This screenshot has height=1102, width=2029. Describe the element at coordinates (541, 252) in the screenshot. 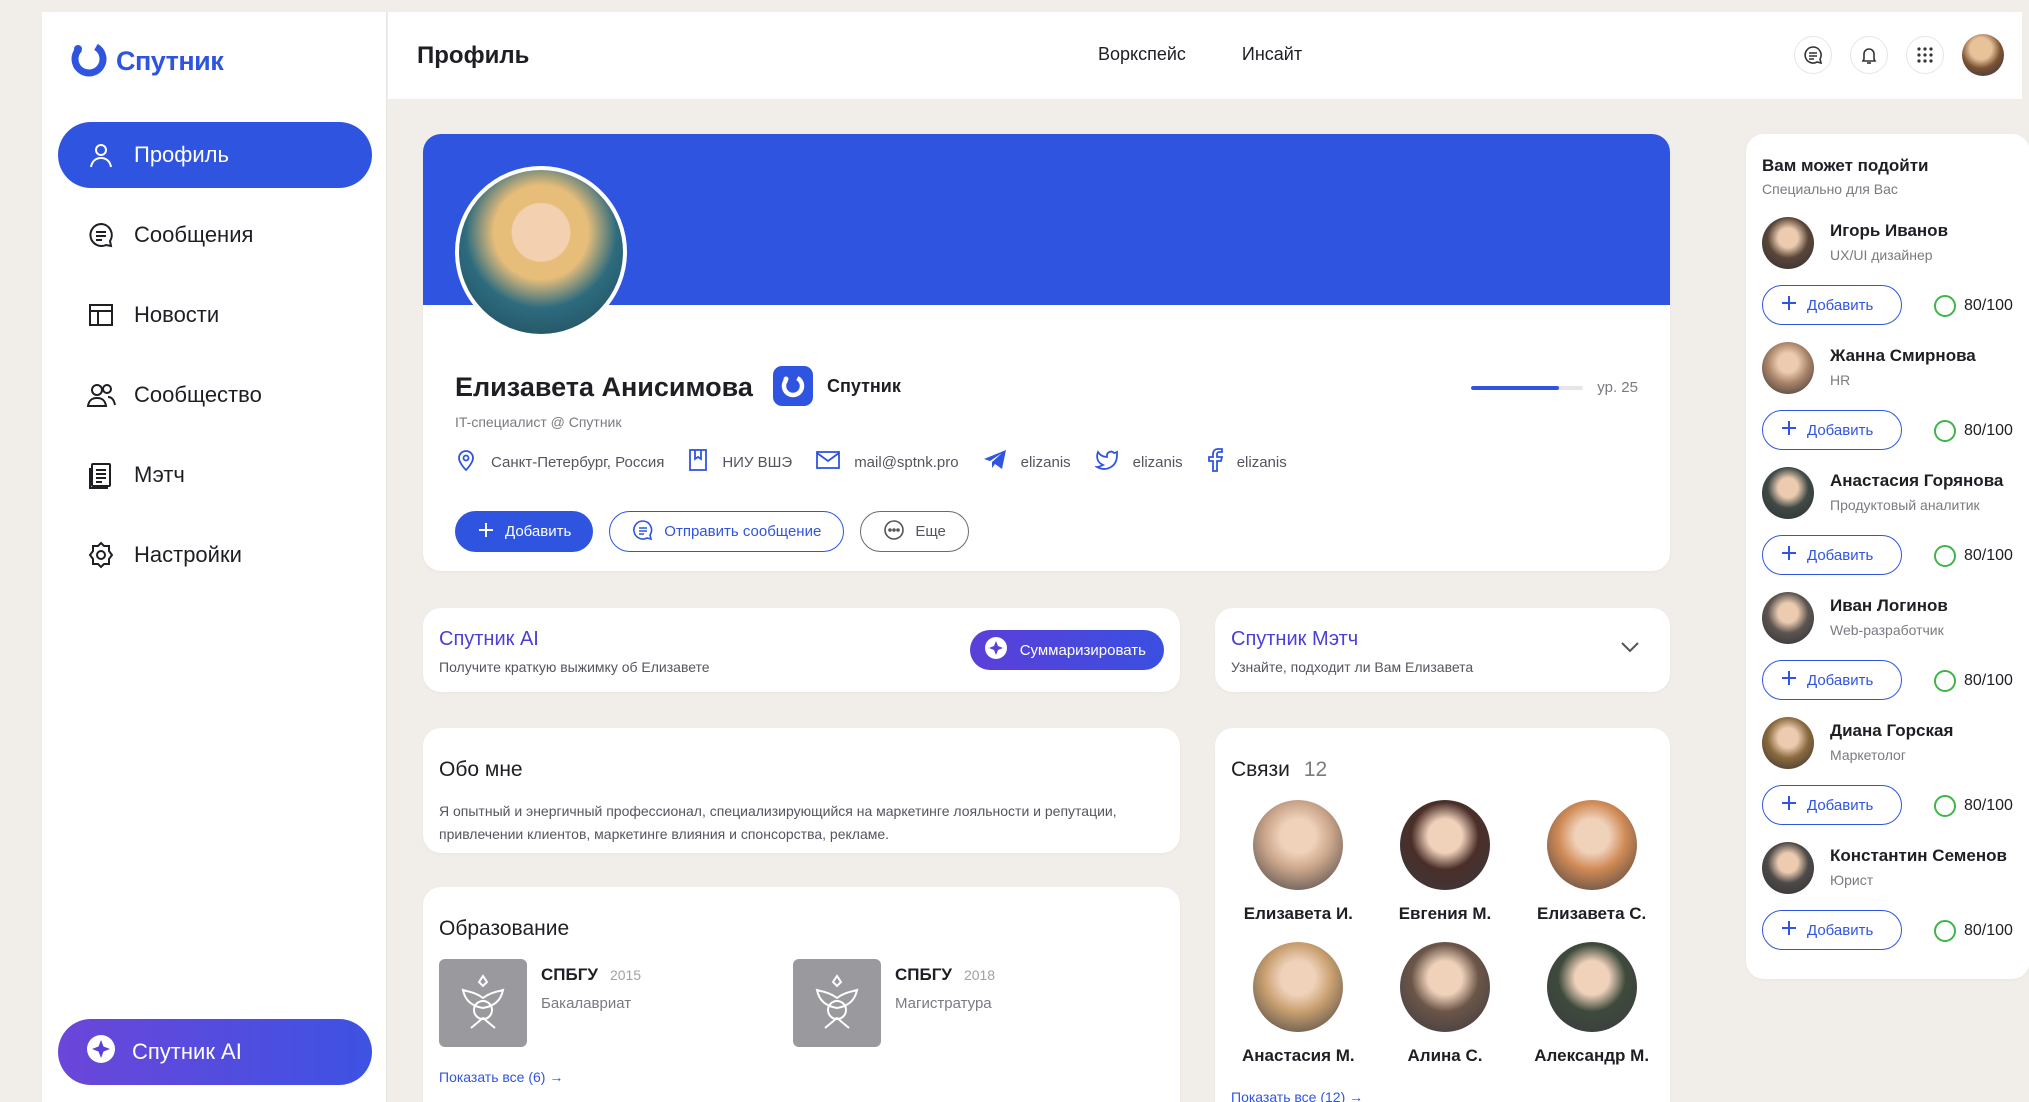

I see `profile-photo` at that location.